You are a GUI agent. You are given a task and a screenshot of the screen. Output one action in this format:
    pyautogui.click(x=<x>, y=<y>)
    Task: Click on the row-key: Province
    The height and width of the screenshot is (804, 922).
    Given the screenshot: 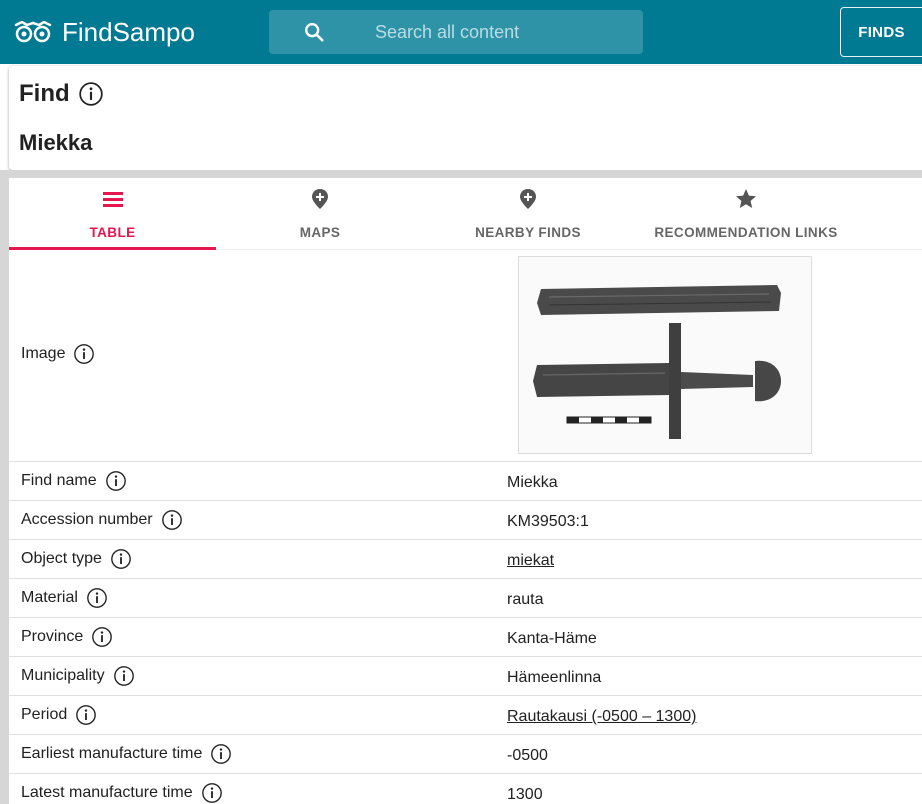 What is the action you would take?
    pyautogui.click(x=67, y=637)
    